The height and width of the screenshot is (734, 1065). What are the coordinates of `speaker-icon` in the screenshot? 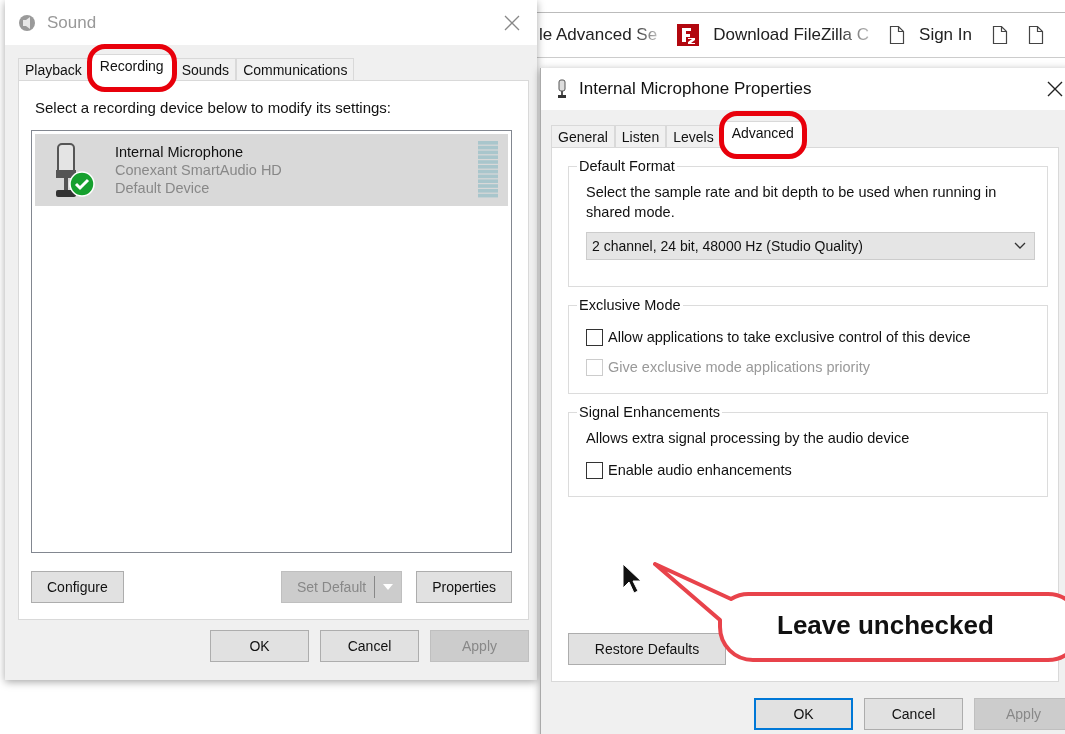 It's located at (27, 22).